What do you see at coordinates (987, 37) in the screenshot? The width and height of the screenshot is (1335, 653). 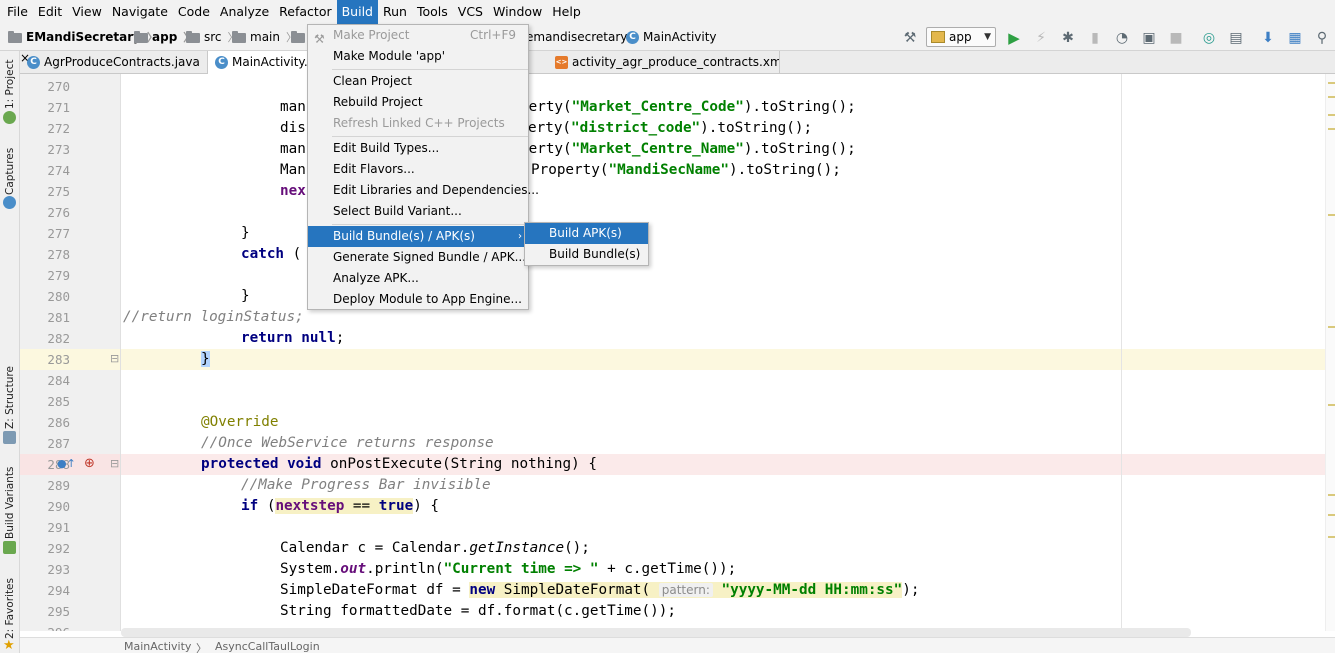 I see `chevron-down-icon: ▼` at bounding box center [987, 37].